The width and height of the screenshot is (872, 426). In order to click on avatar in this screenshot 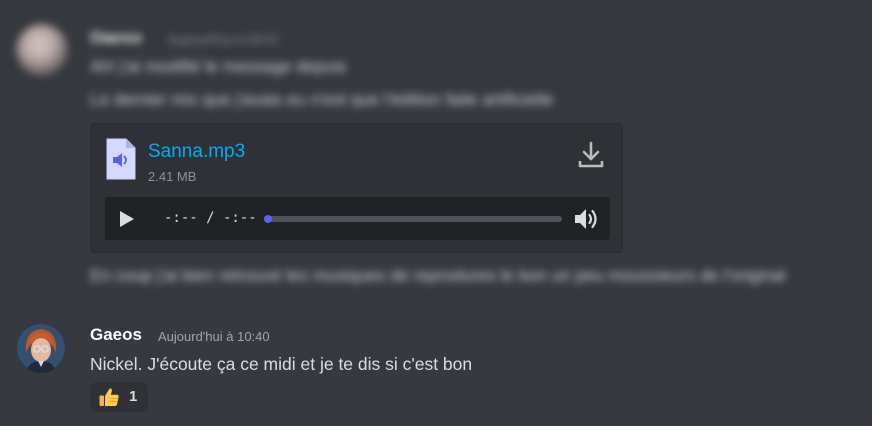, I will do `click(41, 348)`.